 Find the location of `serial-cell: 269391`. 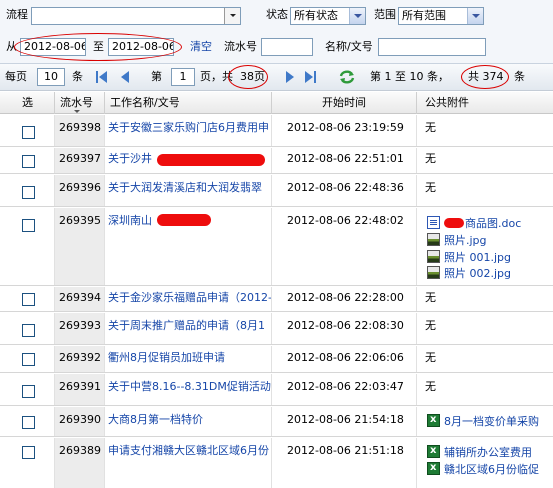

serial-cell: 269391 is located at coordinates (80, 389).